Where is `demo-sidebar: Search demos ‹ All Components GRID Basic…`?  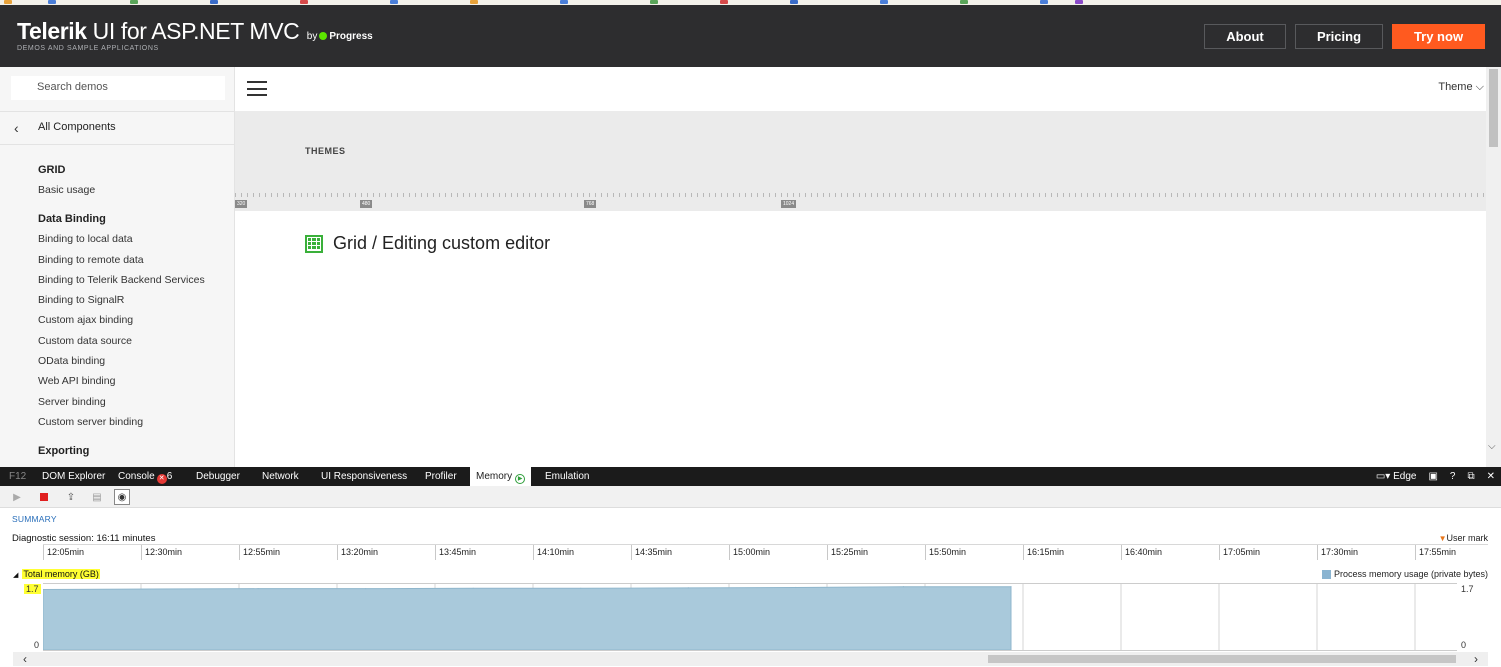
demo-sidebar: Search demos ‹ All Components GRID Basic… is located at coordinates (117, 267).